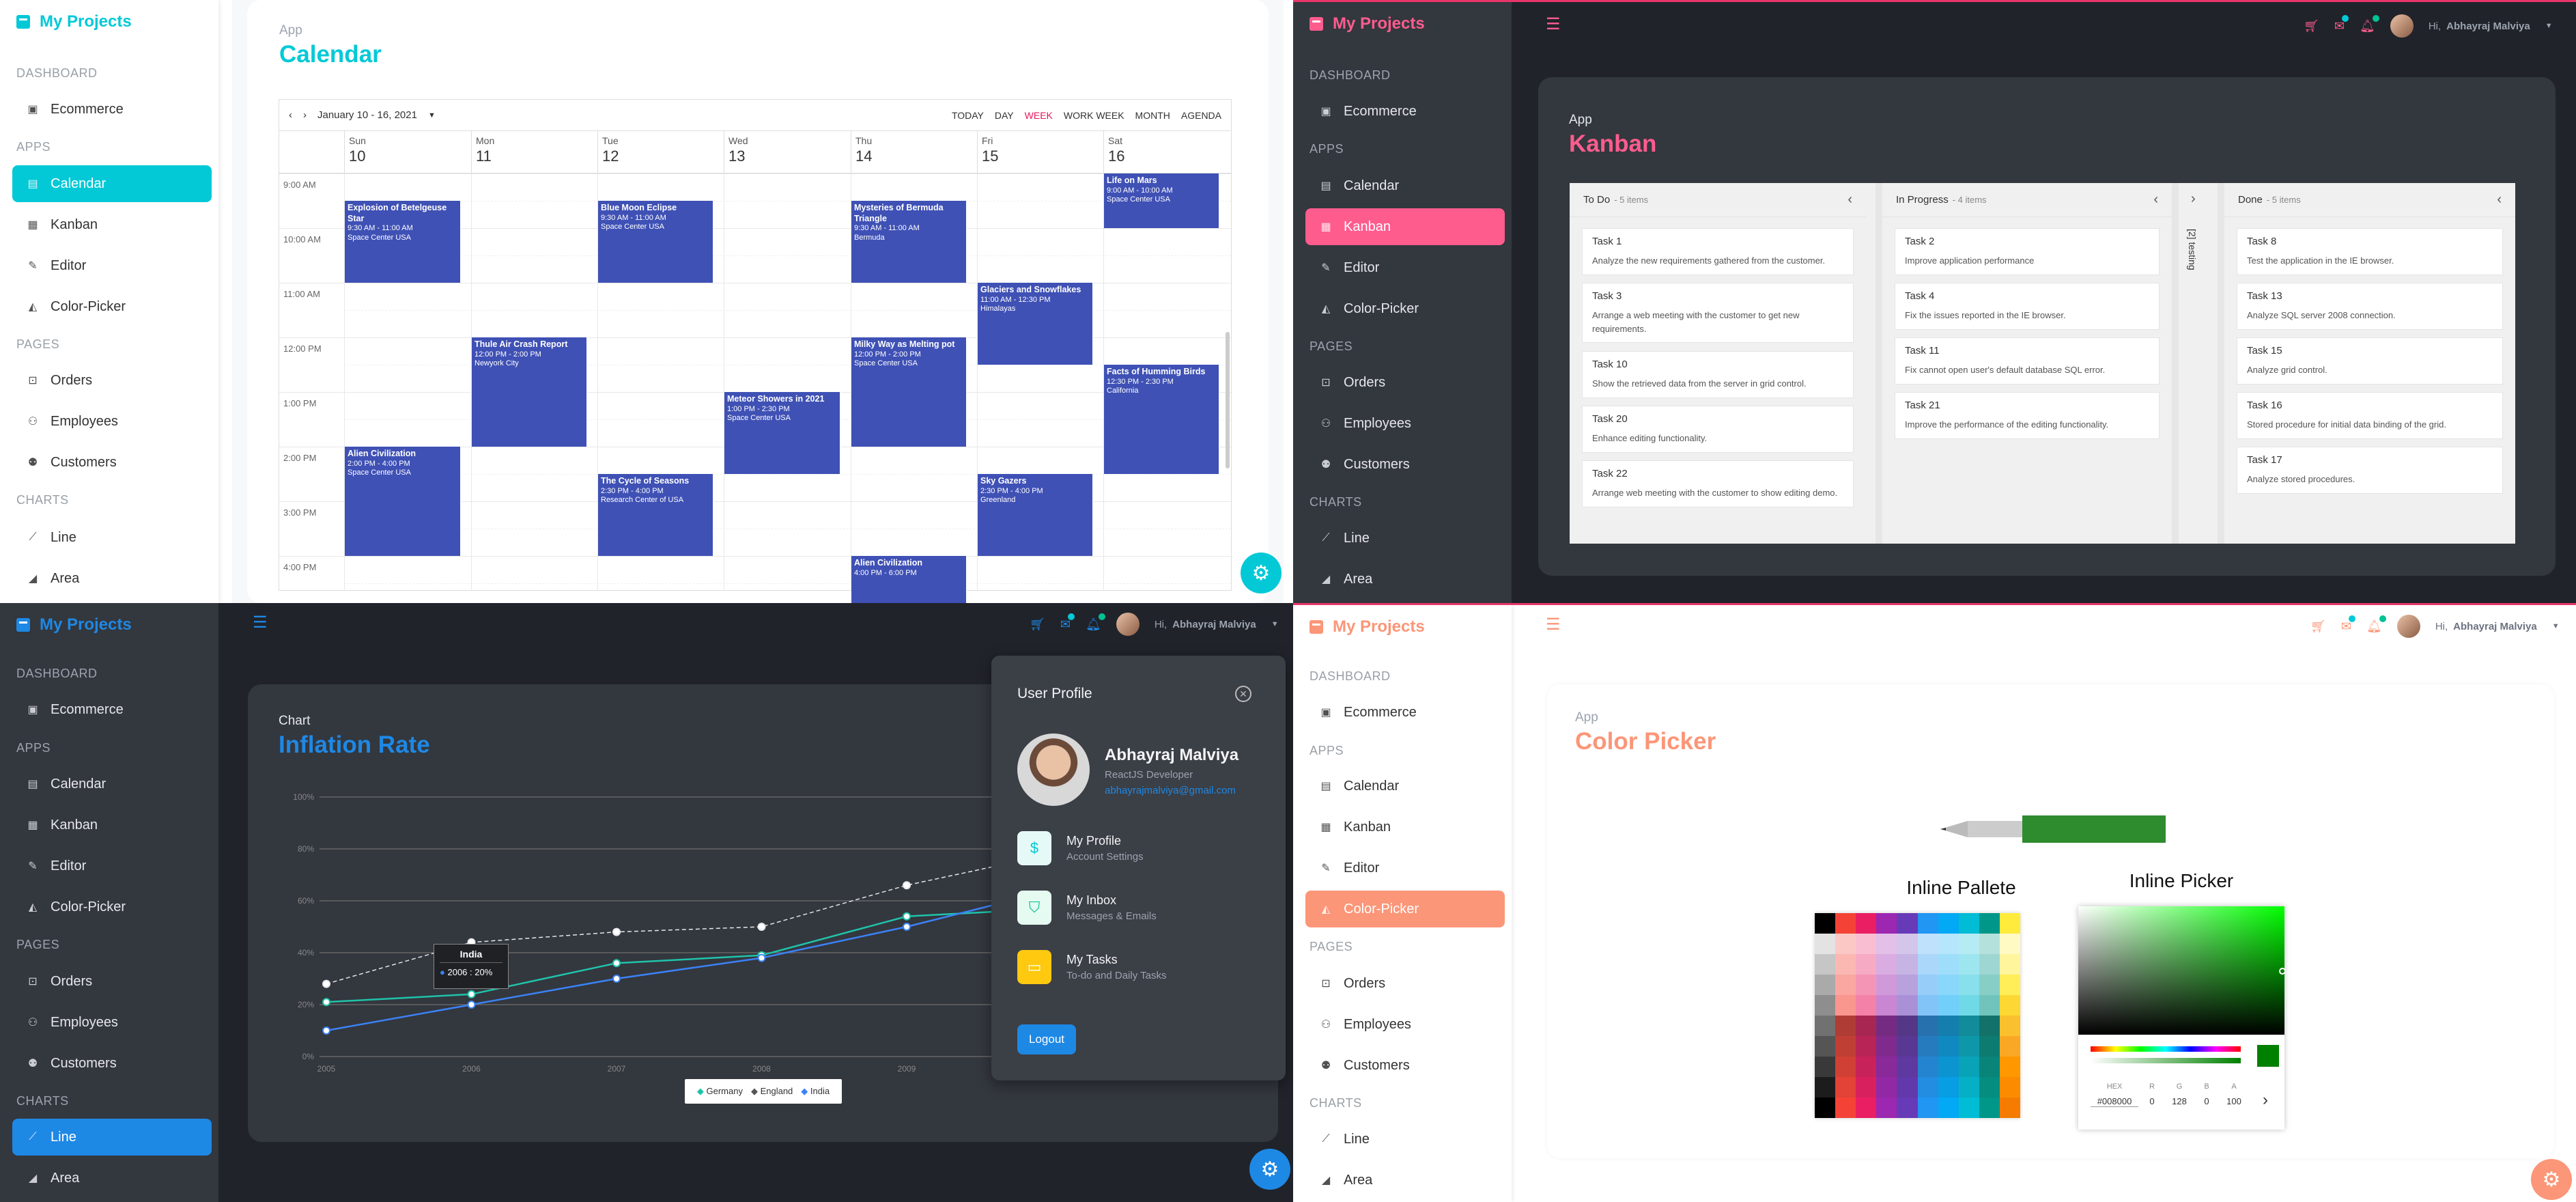  What do you see at coordinates (260, 622) in the screenshot?
I see `menu-icon: ☰` at bounding box center [260, 622].